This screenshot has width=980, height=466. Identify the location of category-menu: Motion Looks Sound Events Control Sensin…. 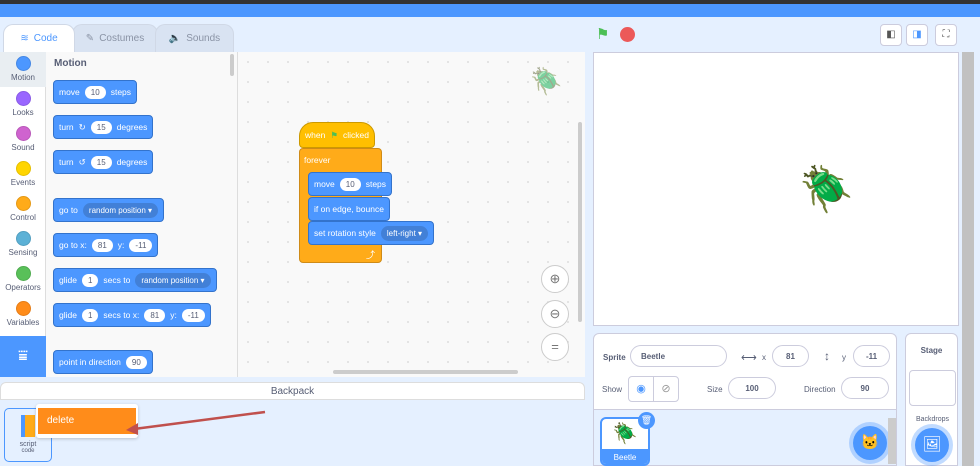
(23, 214).